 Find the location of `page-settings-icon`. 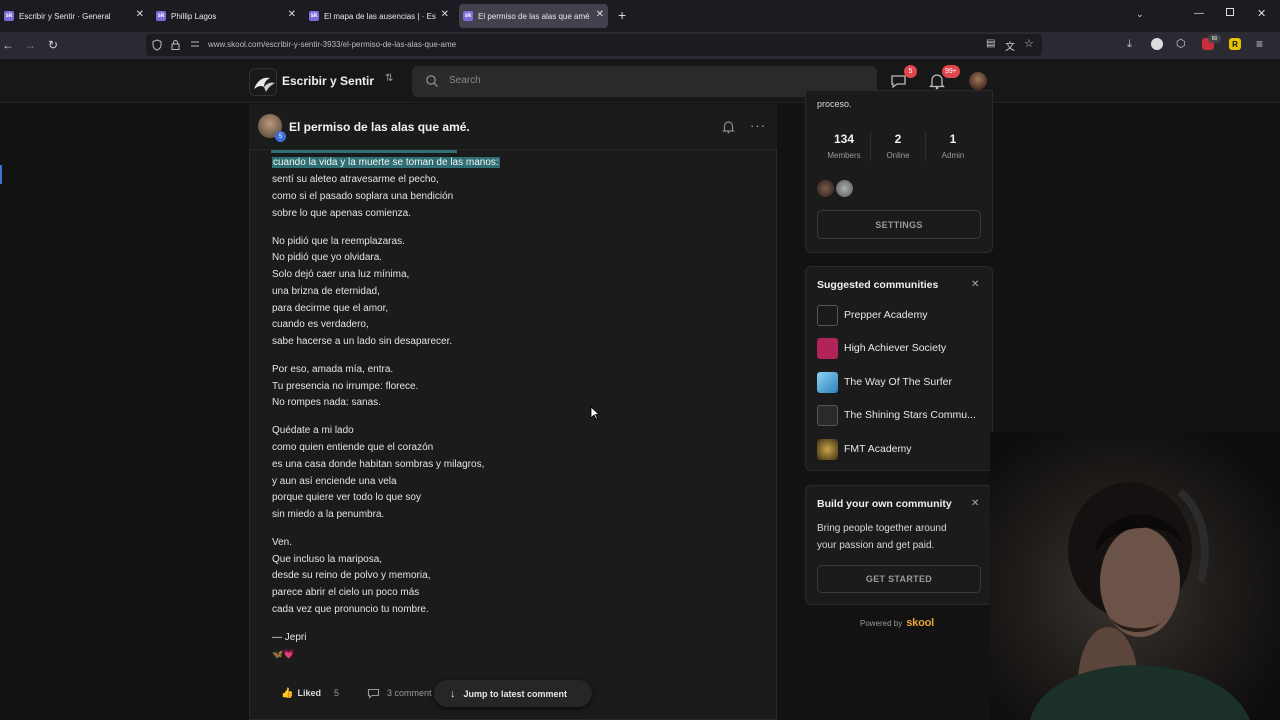

page-settings-icon is located at coordinates (195, 44).